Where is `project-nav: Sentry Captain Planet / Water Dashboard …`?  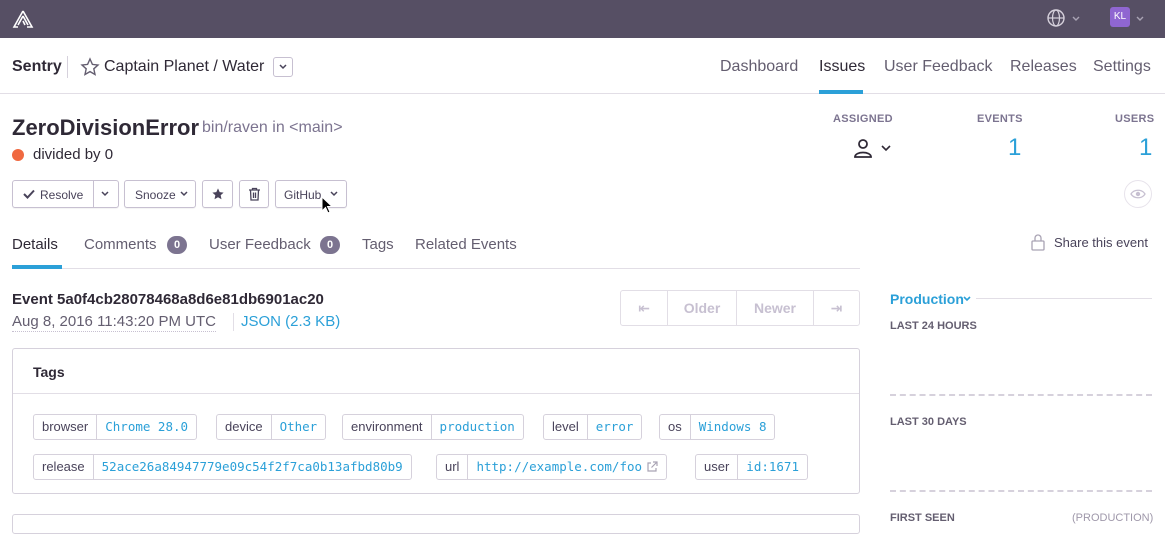 project-nav: Sentry Captain Planet / Water Dashboard … is located at coordinates (582, 66).